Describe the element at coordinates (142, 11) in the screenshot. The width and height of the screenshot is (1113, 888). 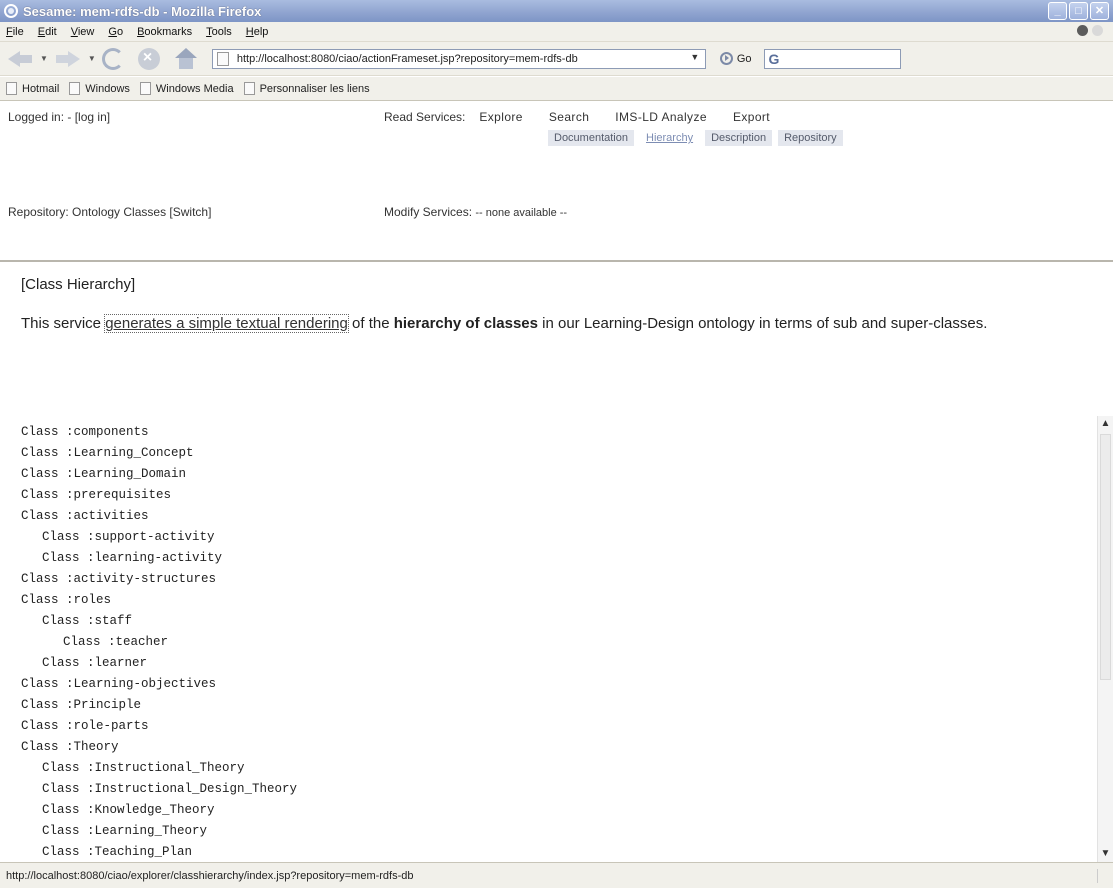
I see `window-title: Sesame: mem-rdfs-db - Mozilla Firefox` at that location.